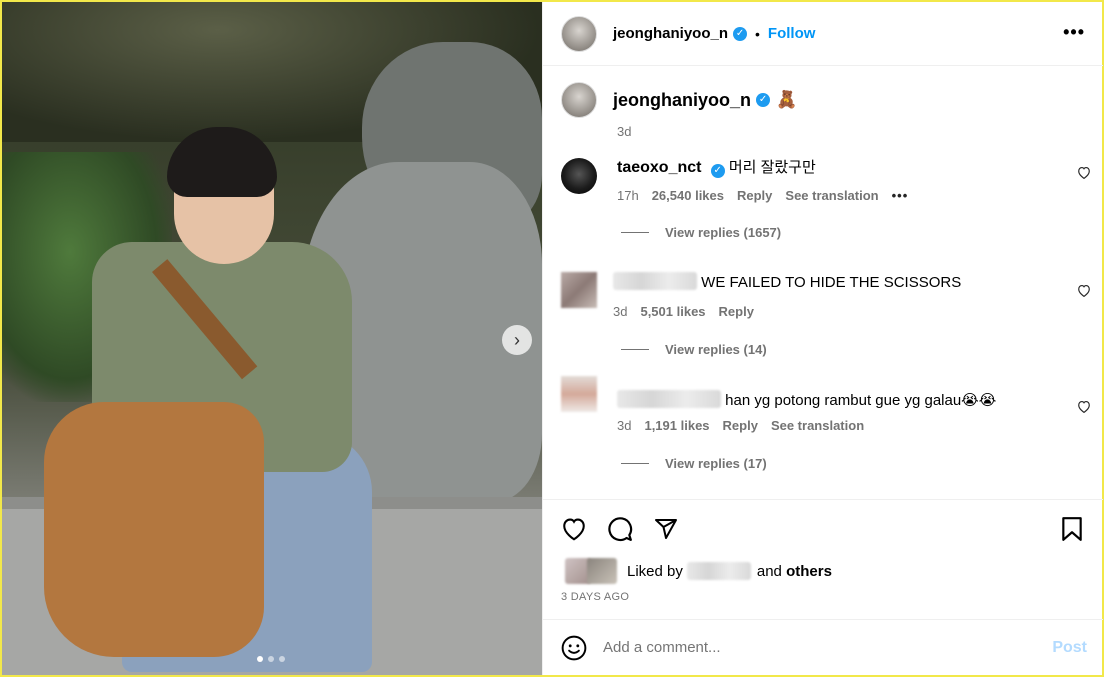 The height and width of the screenshot is (677, 1104). What do you see at coordinates (769, 571) in the screenshot?
I see `liked-by-and: and` at bounding box center [769, 571].